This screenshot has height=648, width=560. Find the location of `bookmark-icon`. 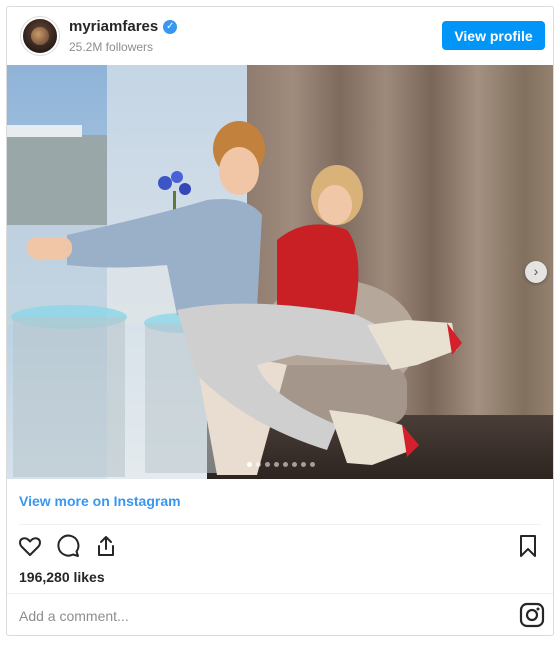

bookmark-icon is located at coordinates (528, 546).